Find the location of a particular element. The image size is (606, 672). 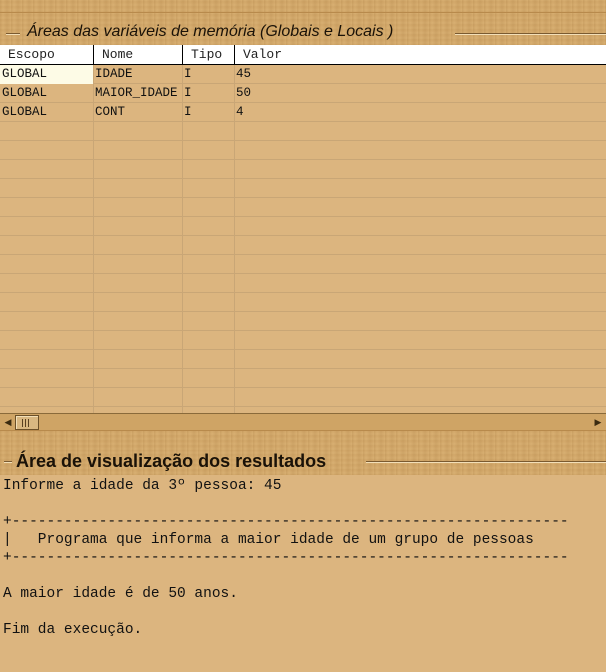

table-row: GLOBAL CONT I 4 is located at coordinates (303, 112).